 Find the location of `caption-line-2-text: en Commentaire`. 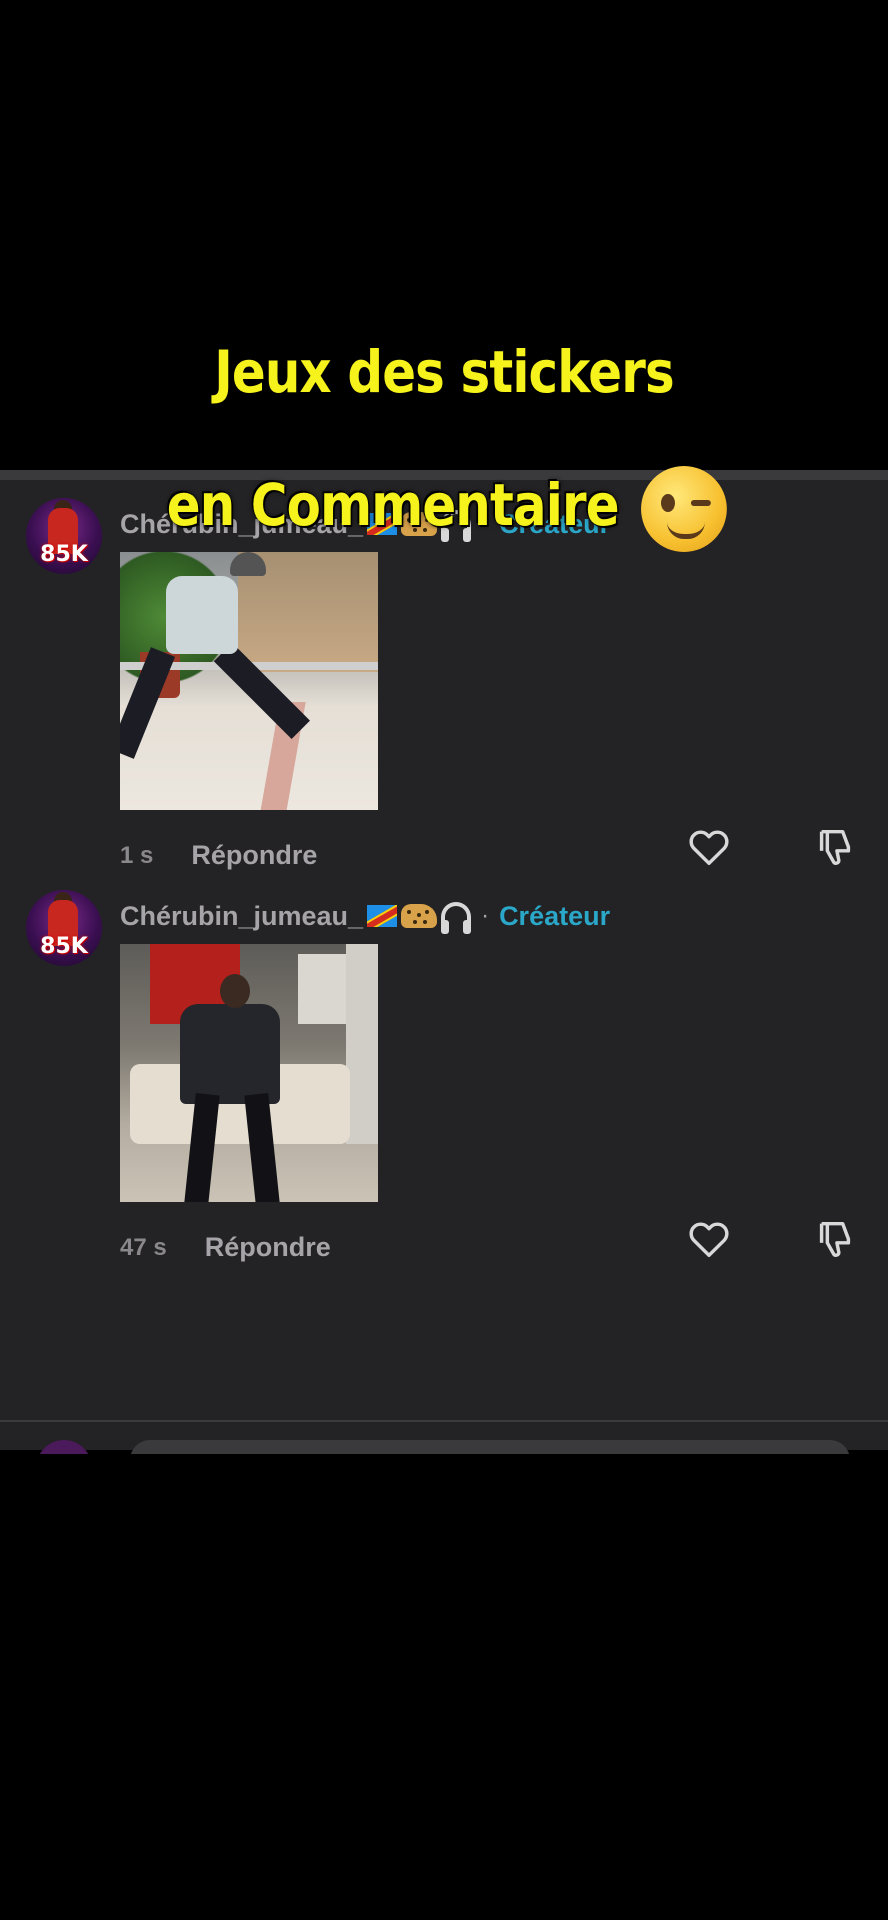

caption-line-2-text: en Commentaire is located at coordinates (393, 505).